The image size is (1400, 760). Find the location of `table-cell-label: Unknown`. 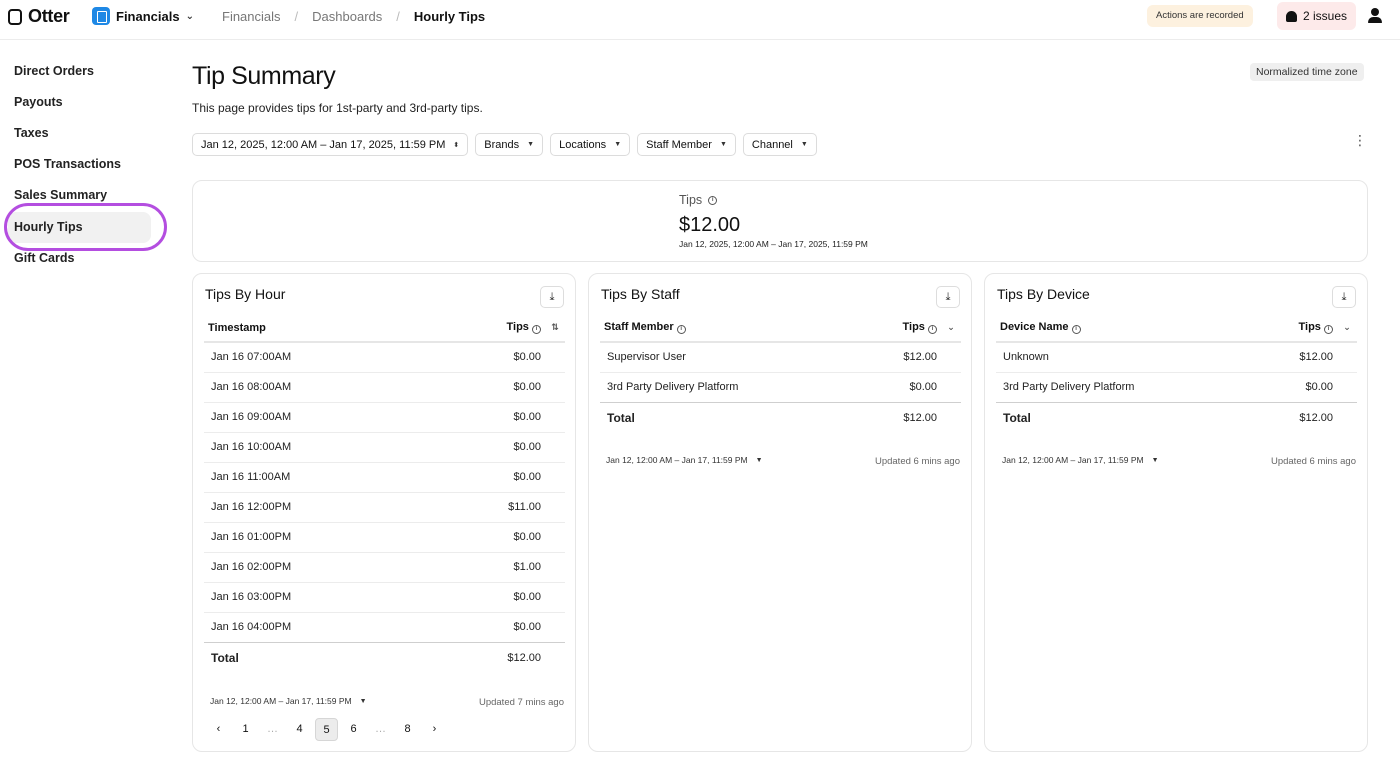

table-cell-label: Unknown is located at coordinates (1126, 357).